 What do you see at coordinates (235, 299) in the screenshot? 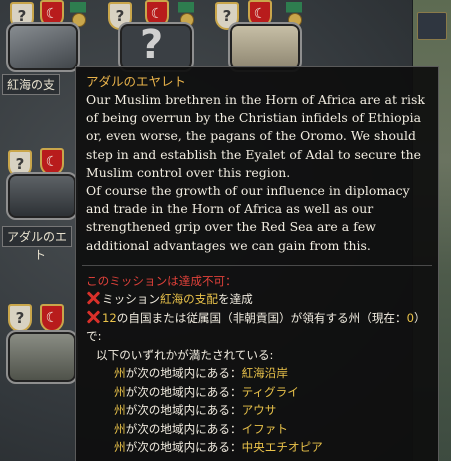
I see `requirement-text: を達成` at bounding box center [235, 299].